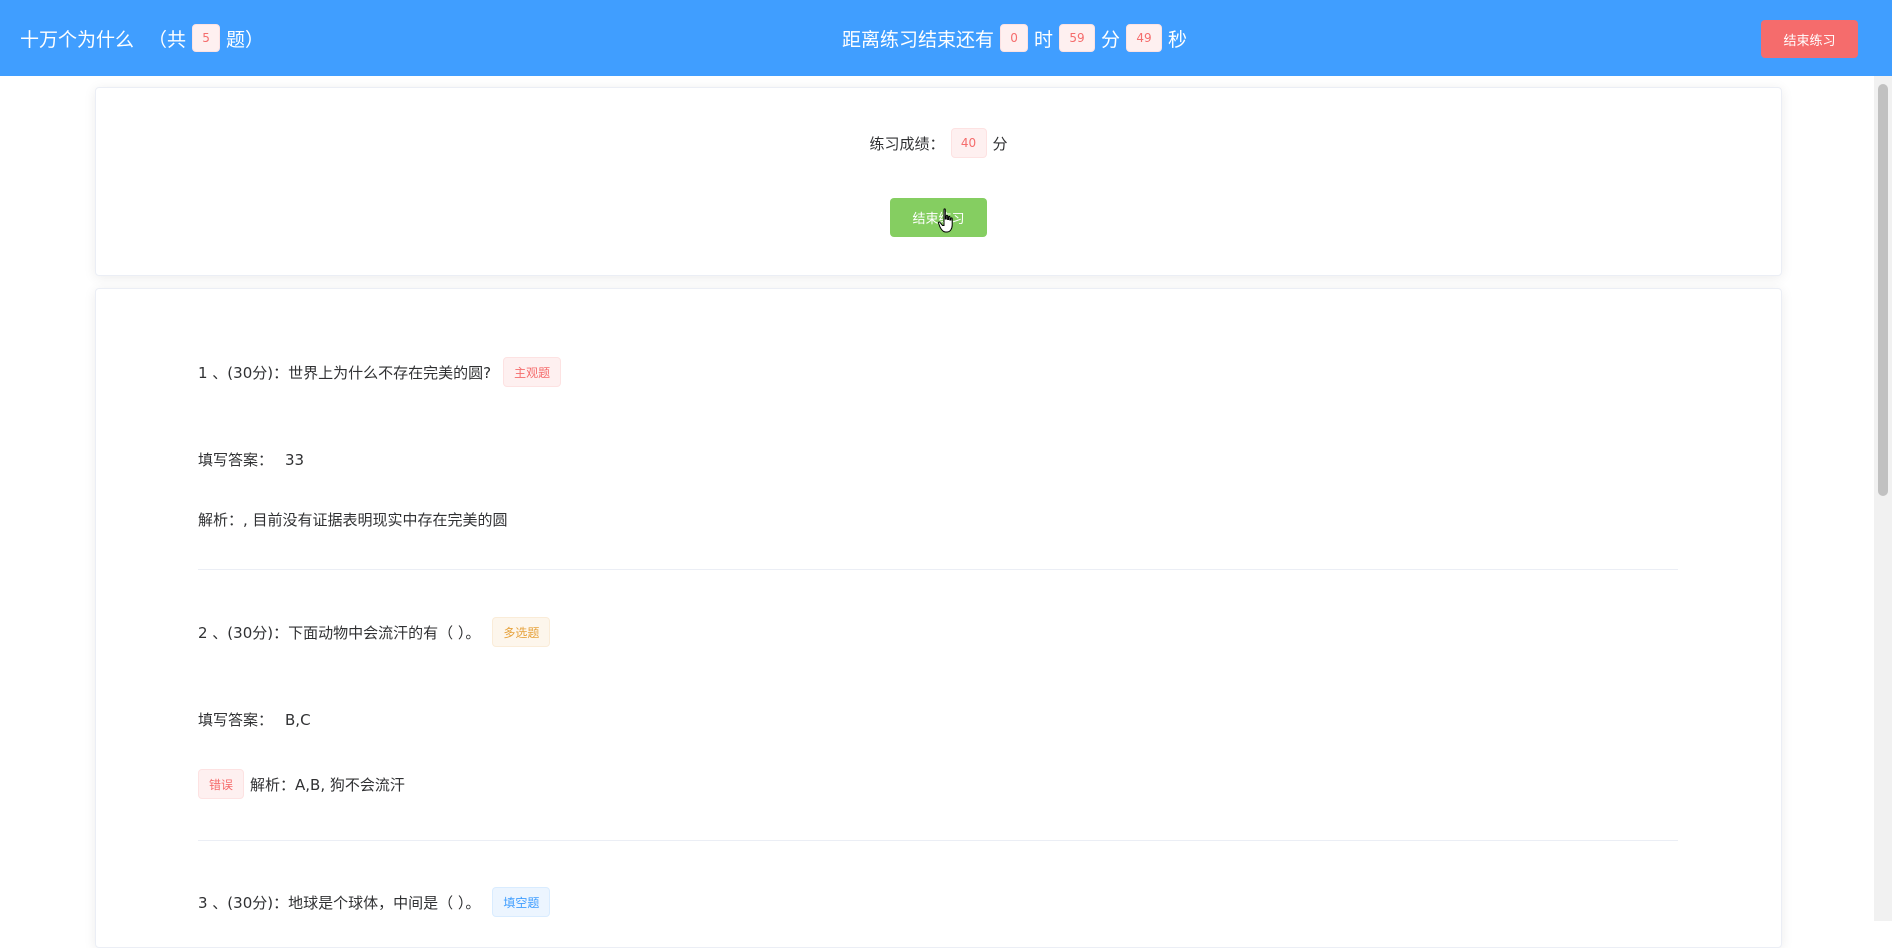 This screenshot has width=1892, height=948. I want to click on question-1-title-row: 1 、(30分)：世界上为什么不存在完美的圆? 主观题, so click(380, 372).